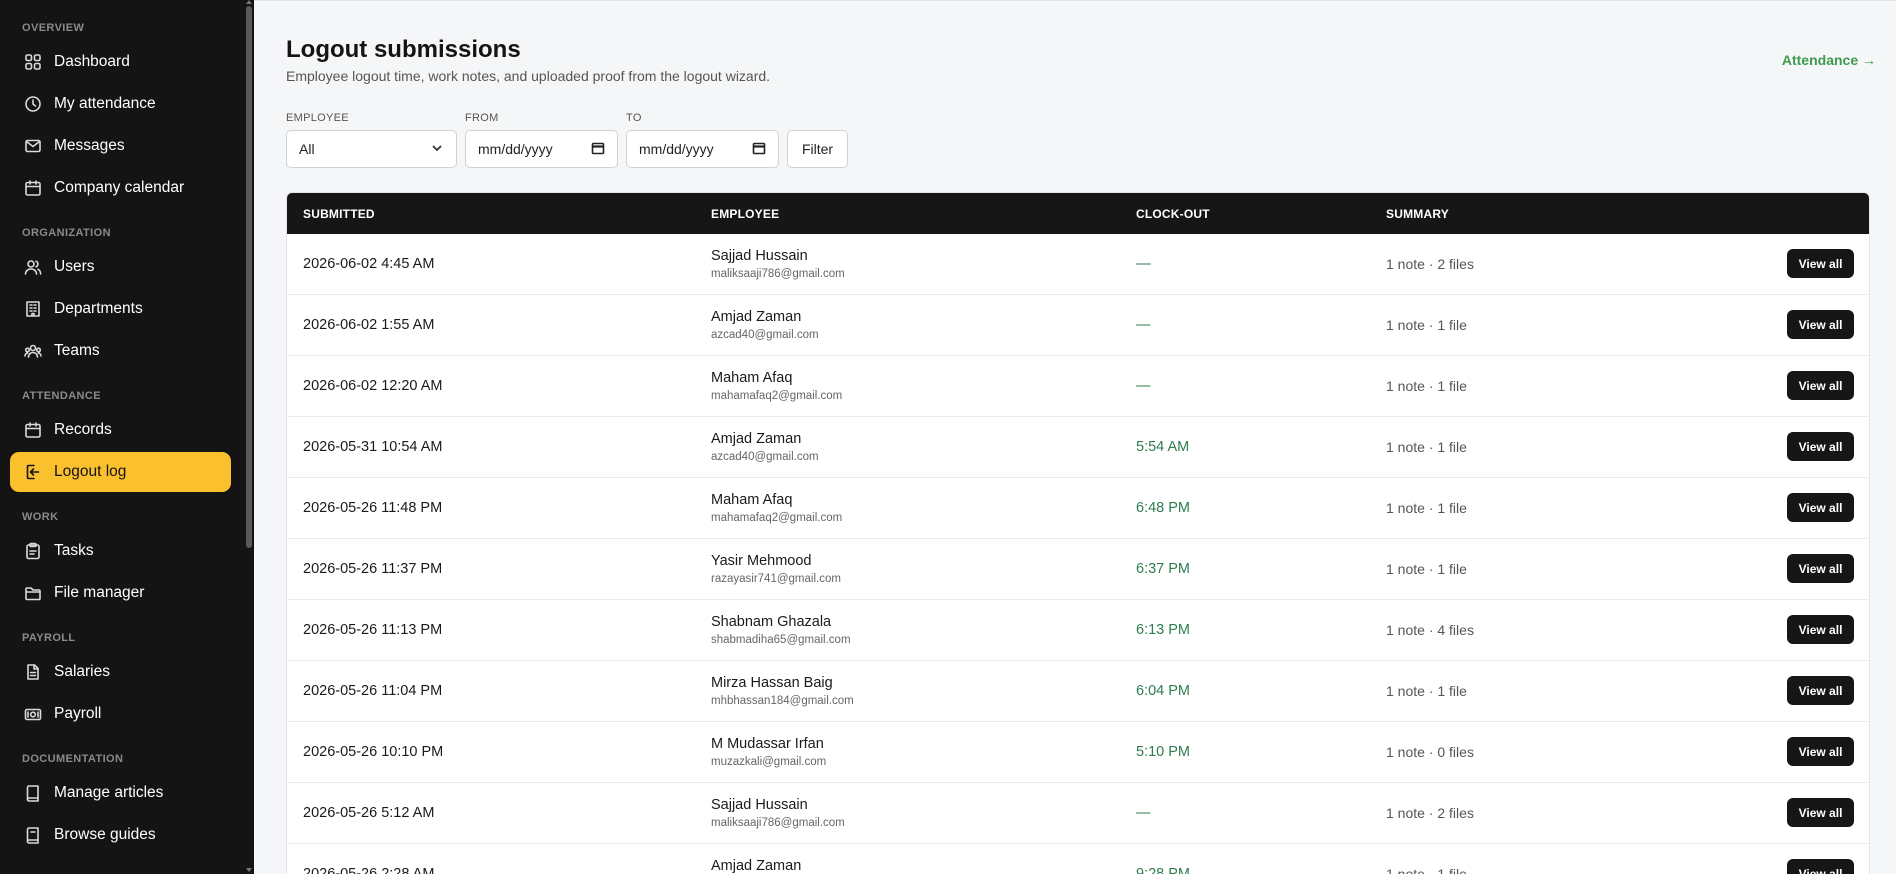 This screenshot has width=1896, height=874. Describe the element at coordinates (120, 146) in the screenshot. I see `sidebar-item-messages: Messages` at that location.